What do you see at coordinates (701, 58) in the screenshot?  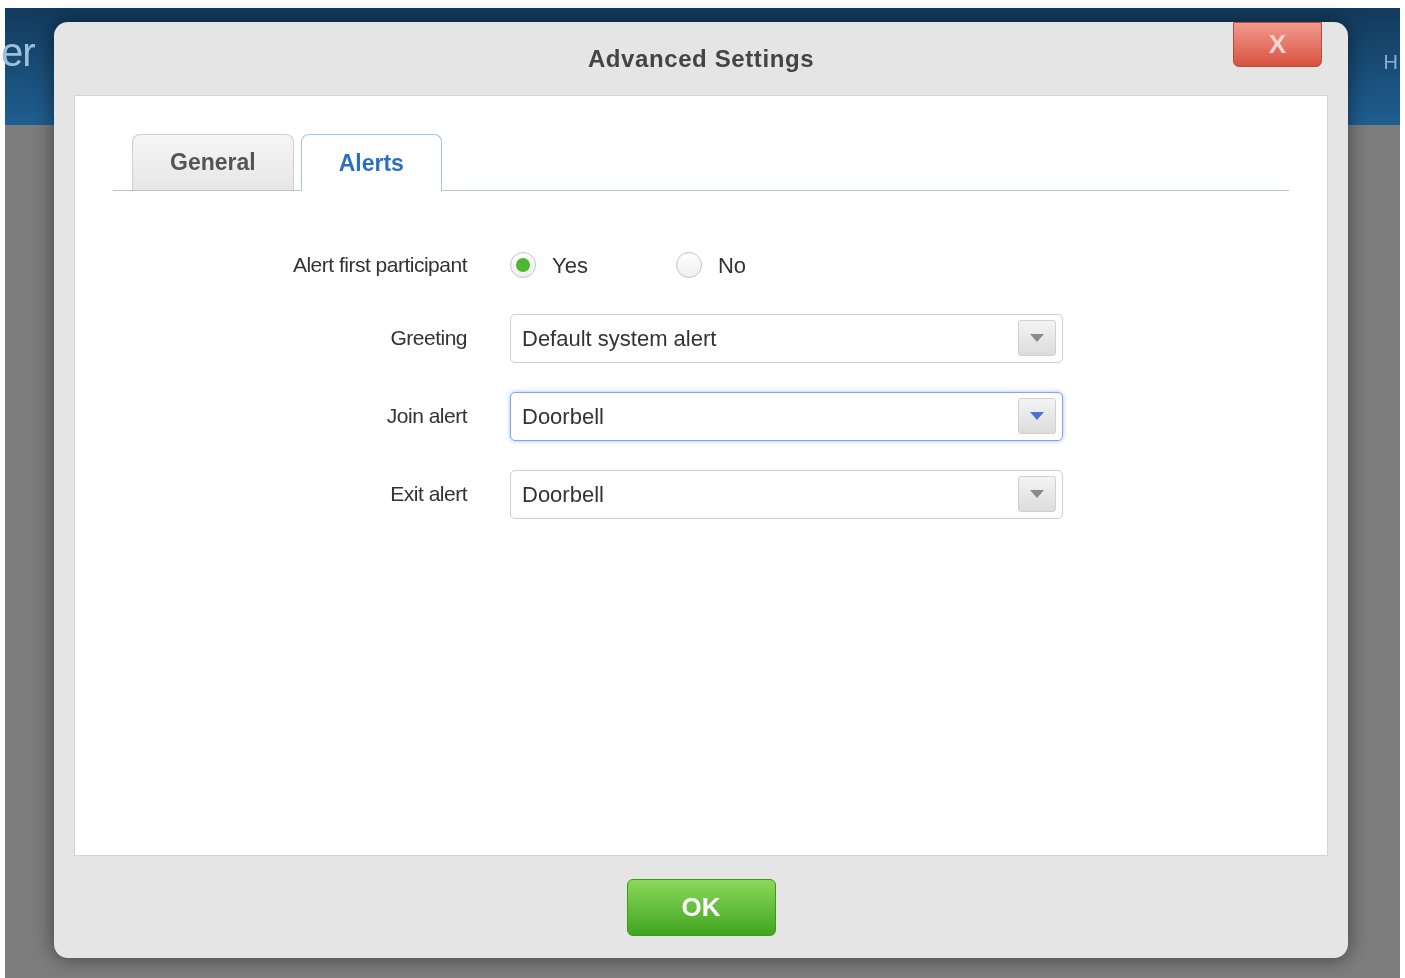 I see `dialog-title: Advanced Settings` at bounding box center [701, 58].